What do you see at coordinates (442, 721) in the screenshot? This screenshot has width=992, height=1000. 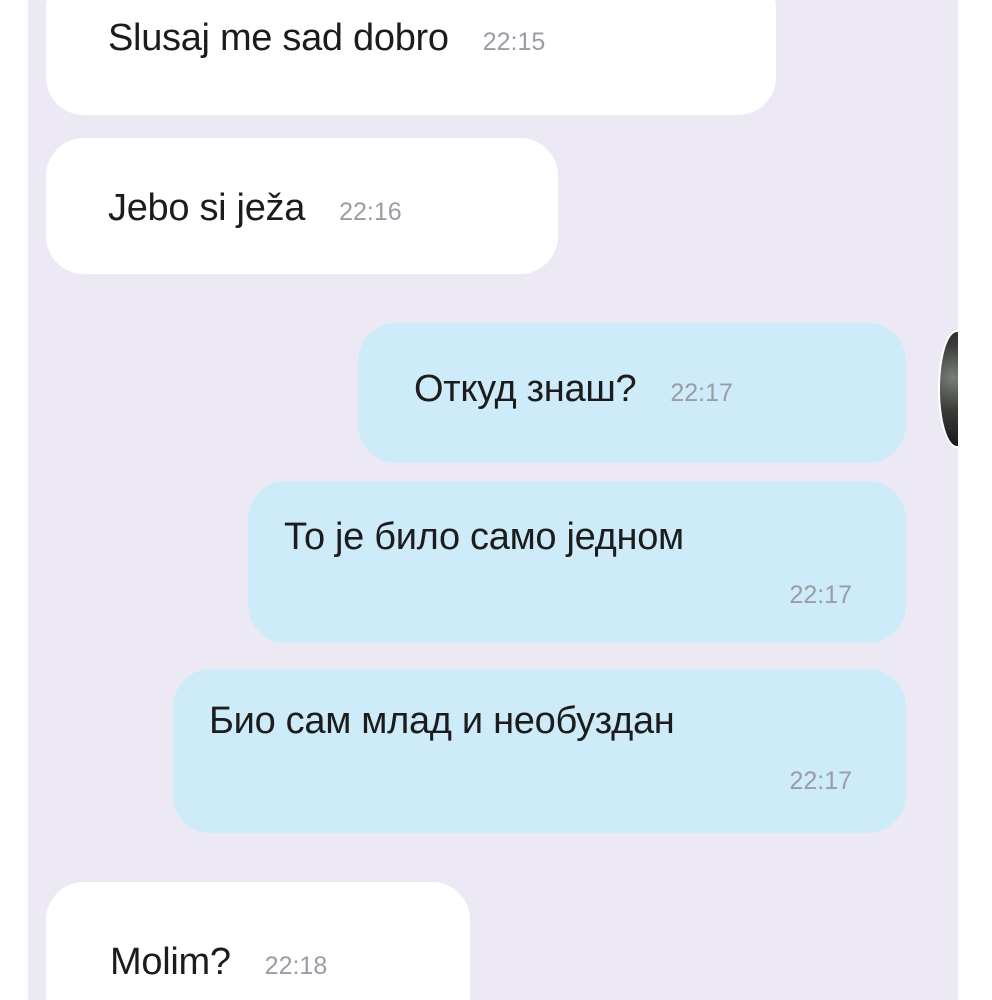 I see `message-text: Био сам млад и необуздан` at bounding box center [442, 721].